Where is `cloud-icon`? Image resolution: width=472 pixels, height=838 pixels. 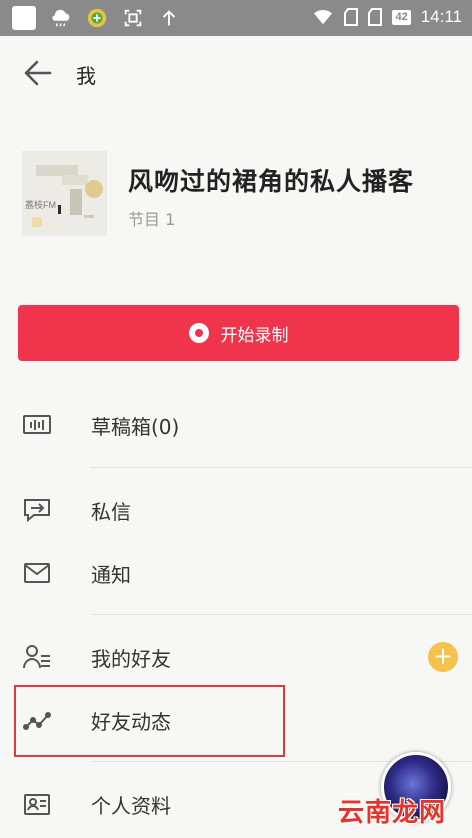 cloud-icon is located at coordinates (61, 18).